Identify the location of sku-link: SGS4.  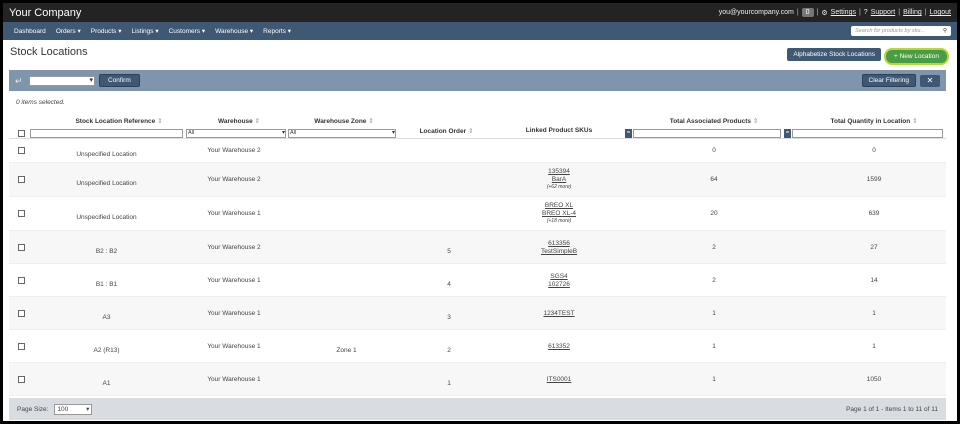
(559, 277).